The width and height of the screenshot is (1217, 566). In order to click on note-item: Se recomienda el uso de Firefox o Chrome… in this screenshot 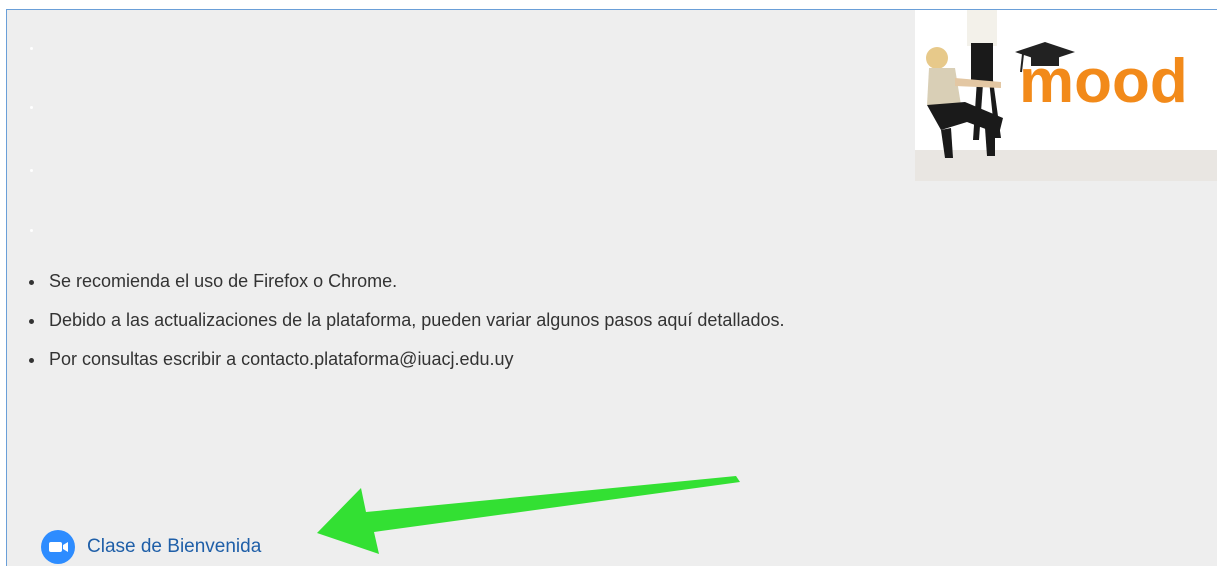, I will do `click(406, 281)`.